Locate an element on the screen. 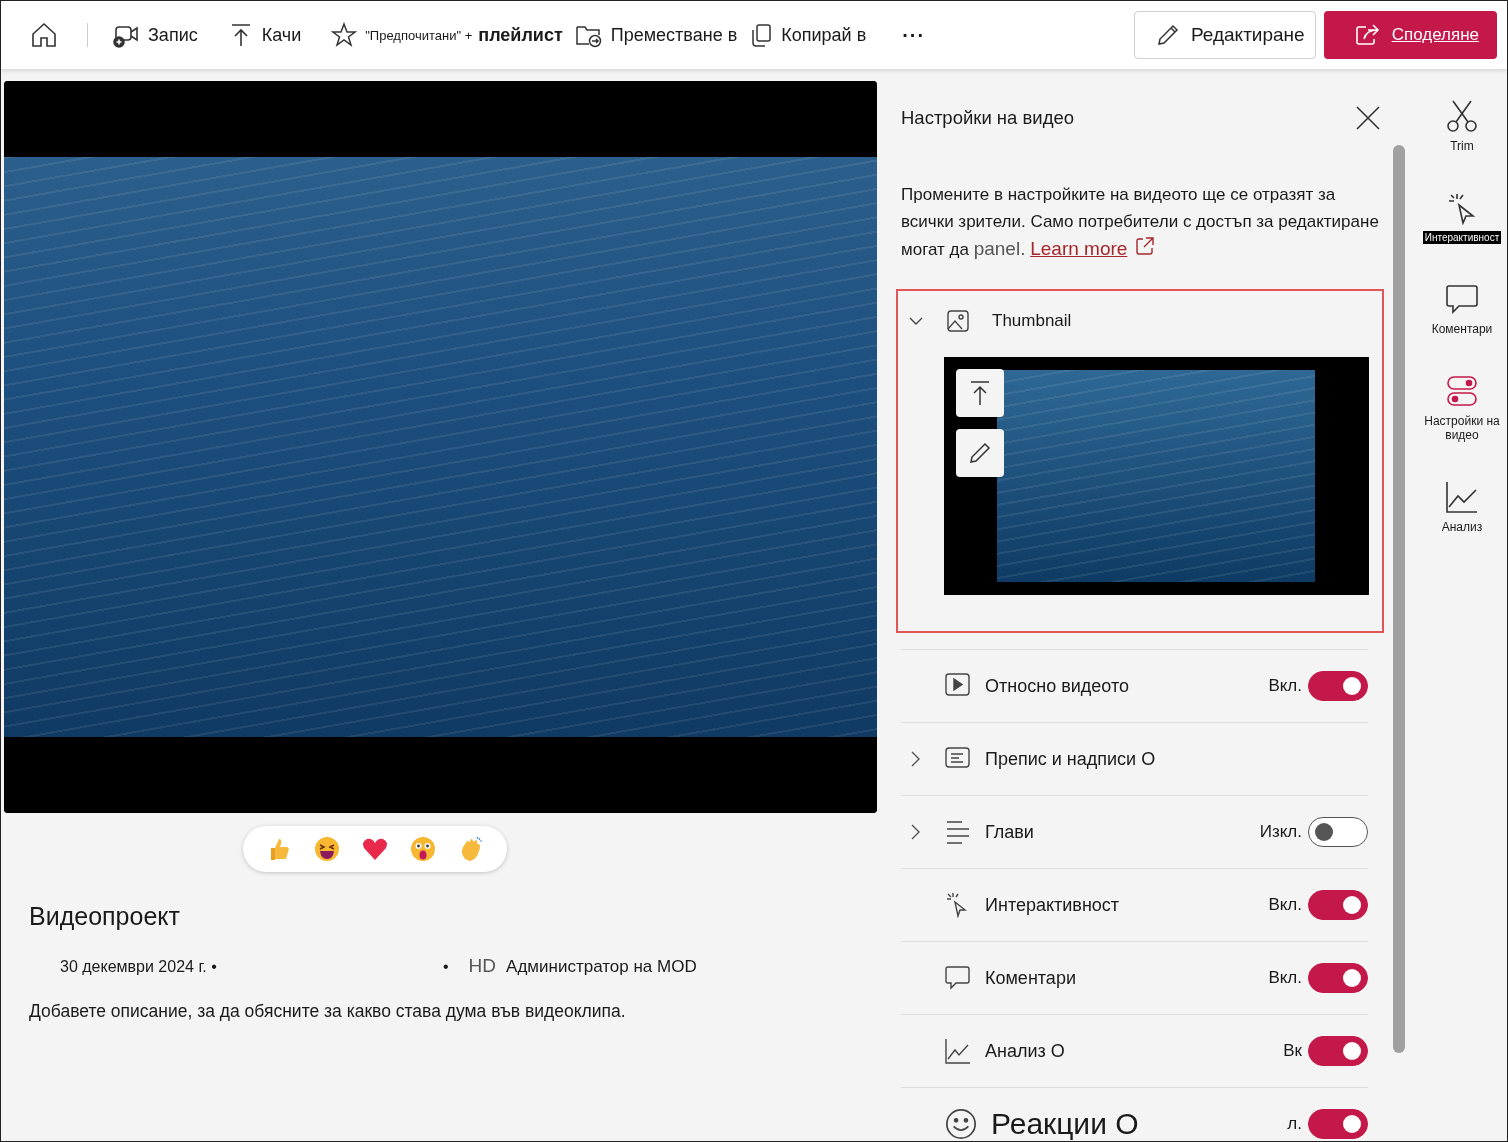 This screenshot has height=1142, width=1508. upload-thumbnail-button is located at coordinates (980, 393).